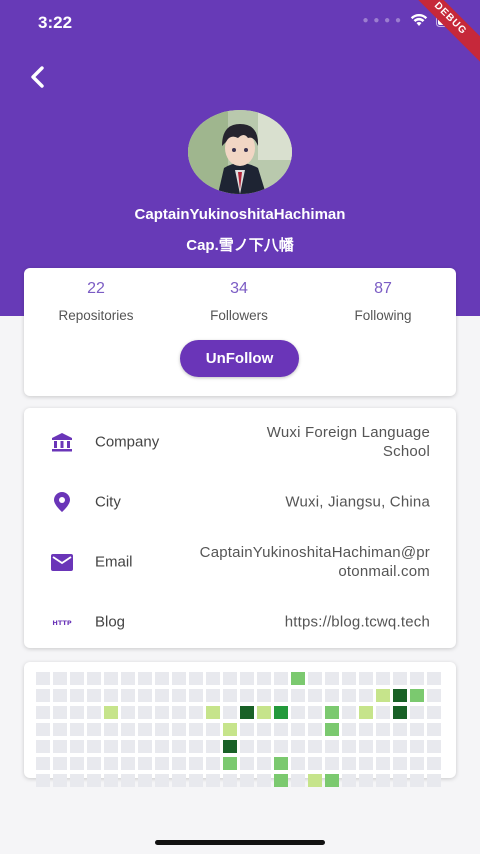 This screenshot has height=854, width=480. Describe the element at coordinates (384, 571) in the screenshot. I see `email-value-line-2: otonmail.com` at that location.